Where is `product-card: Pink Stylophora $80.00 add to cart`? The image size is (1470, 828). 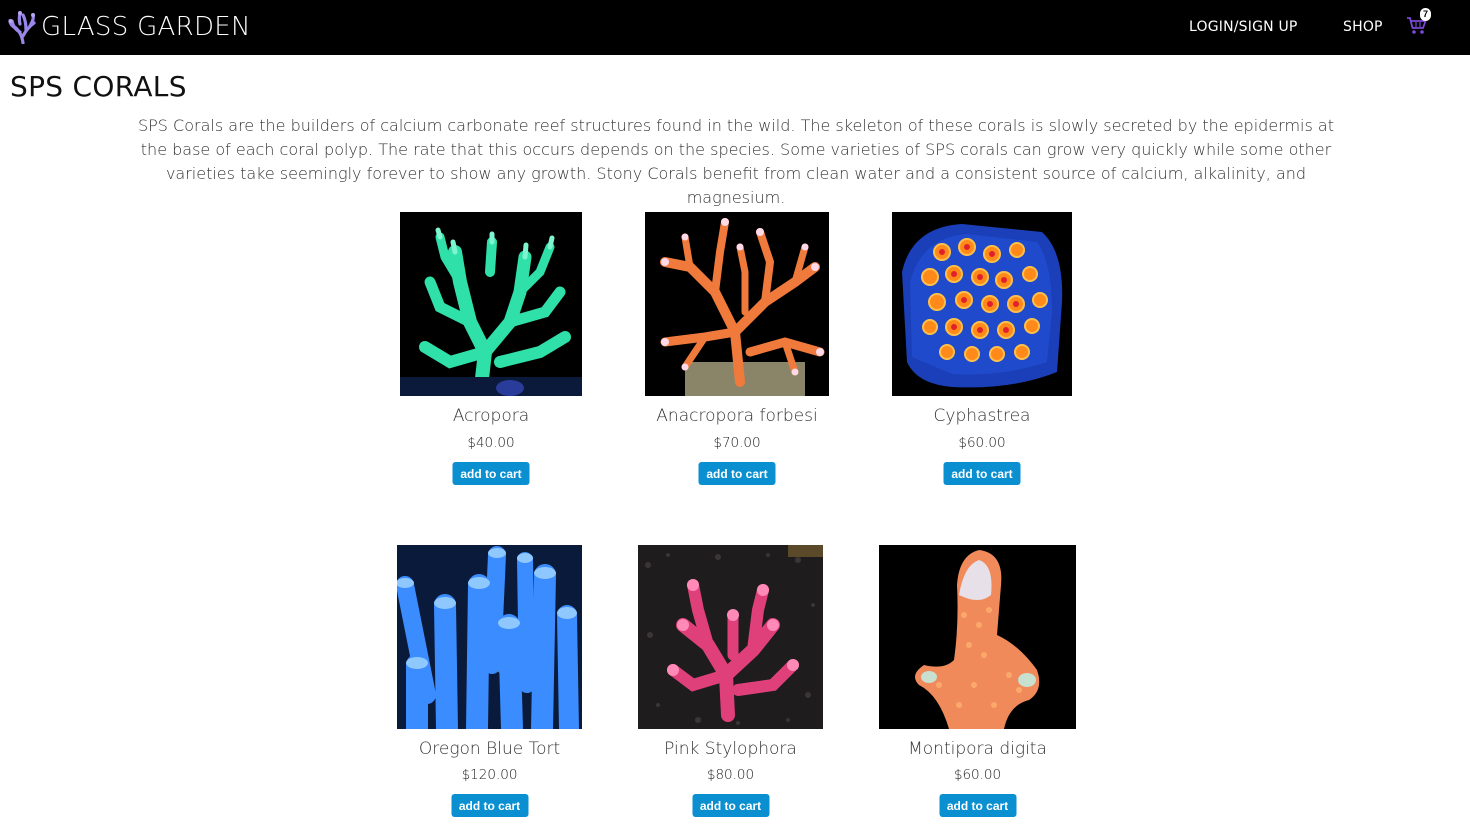
product-card: Pink Stylophora $80.00 add to cart is located at coordinates (730, 682).